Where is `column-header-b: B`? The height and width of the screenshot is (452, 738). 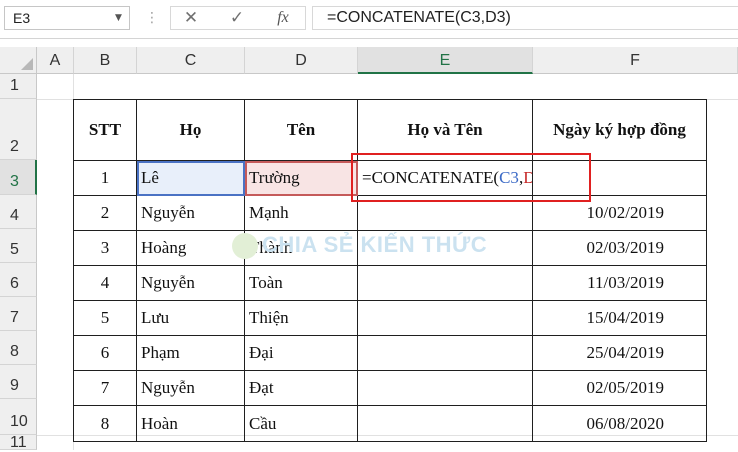
column-header-b: B is located at coordinates (105, 60).